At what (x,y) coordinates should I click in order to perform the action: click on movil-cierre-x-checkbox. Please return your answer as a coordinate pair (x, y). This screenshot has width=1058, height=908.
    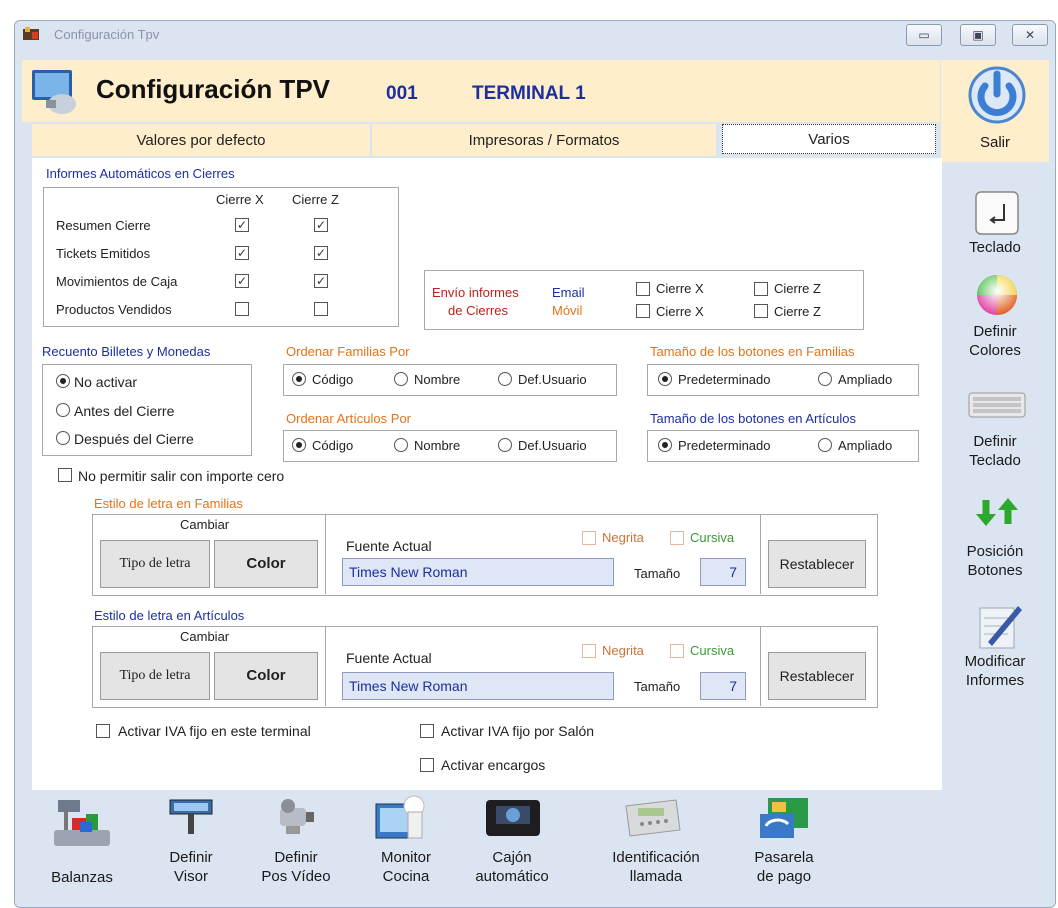
    Looking at the image, I should click on (643, 311).